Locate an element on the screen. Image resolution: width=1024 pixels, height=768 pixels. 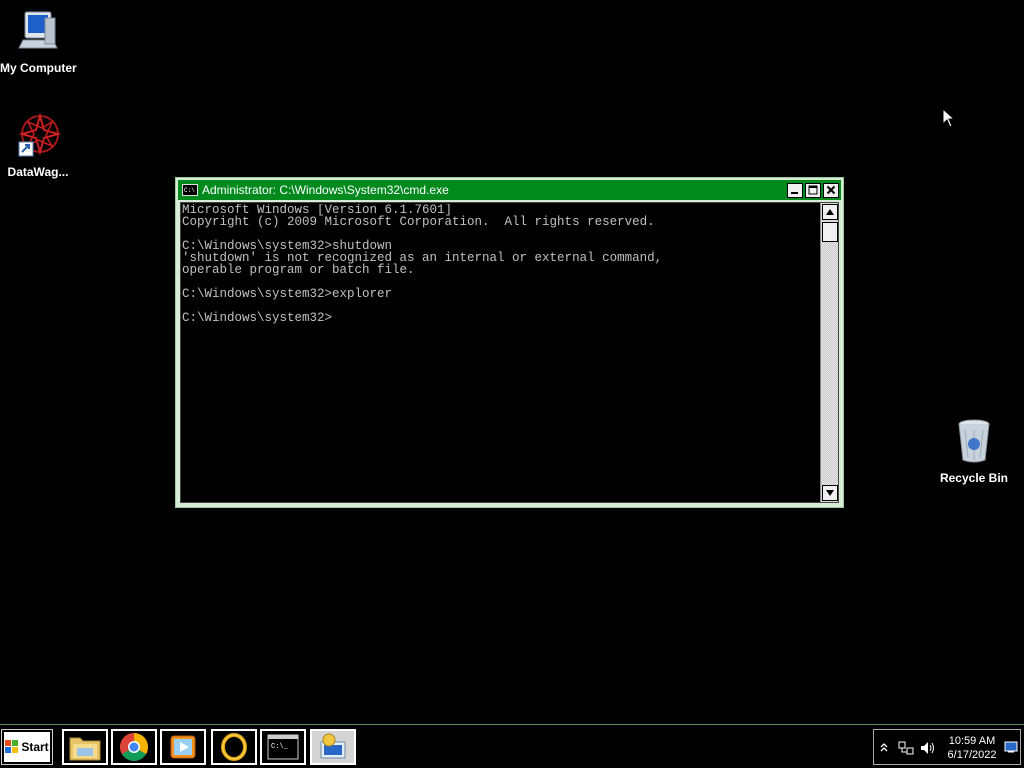
system-tray: 10:59 AM 6/17/2022 is located at coordinates (947, 747).